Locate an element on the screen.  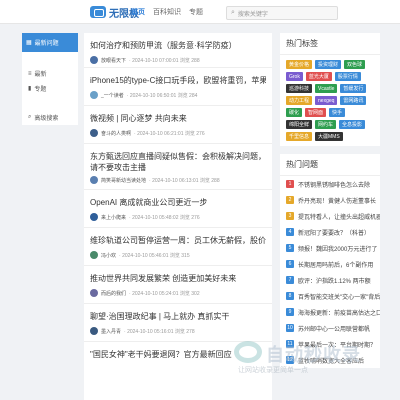
hot-question-text: 海海报更新：前疫苗高估达之口 is located at coordinates (339, 312).